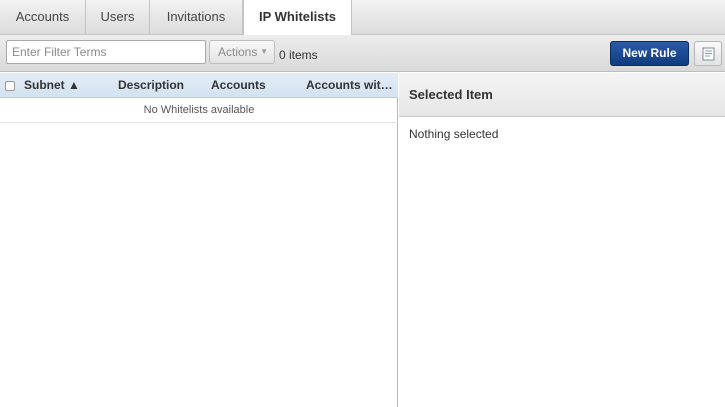 The height and width of the screenshot is (407, 725). Describe the element at coordinates (298, 55) in the screenshot. I see `items-count: 0 items` at that location.